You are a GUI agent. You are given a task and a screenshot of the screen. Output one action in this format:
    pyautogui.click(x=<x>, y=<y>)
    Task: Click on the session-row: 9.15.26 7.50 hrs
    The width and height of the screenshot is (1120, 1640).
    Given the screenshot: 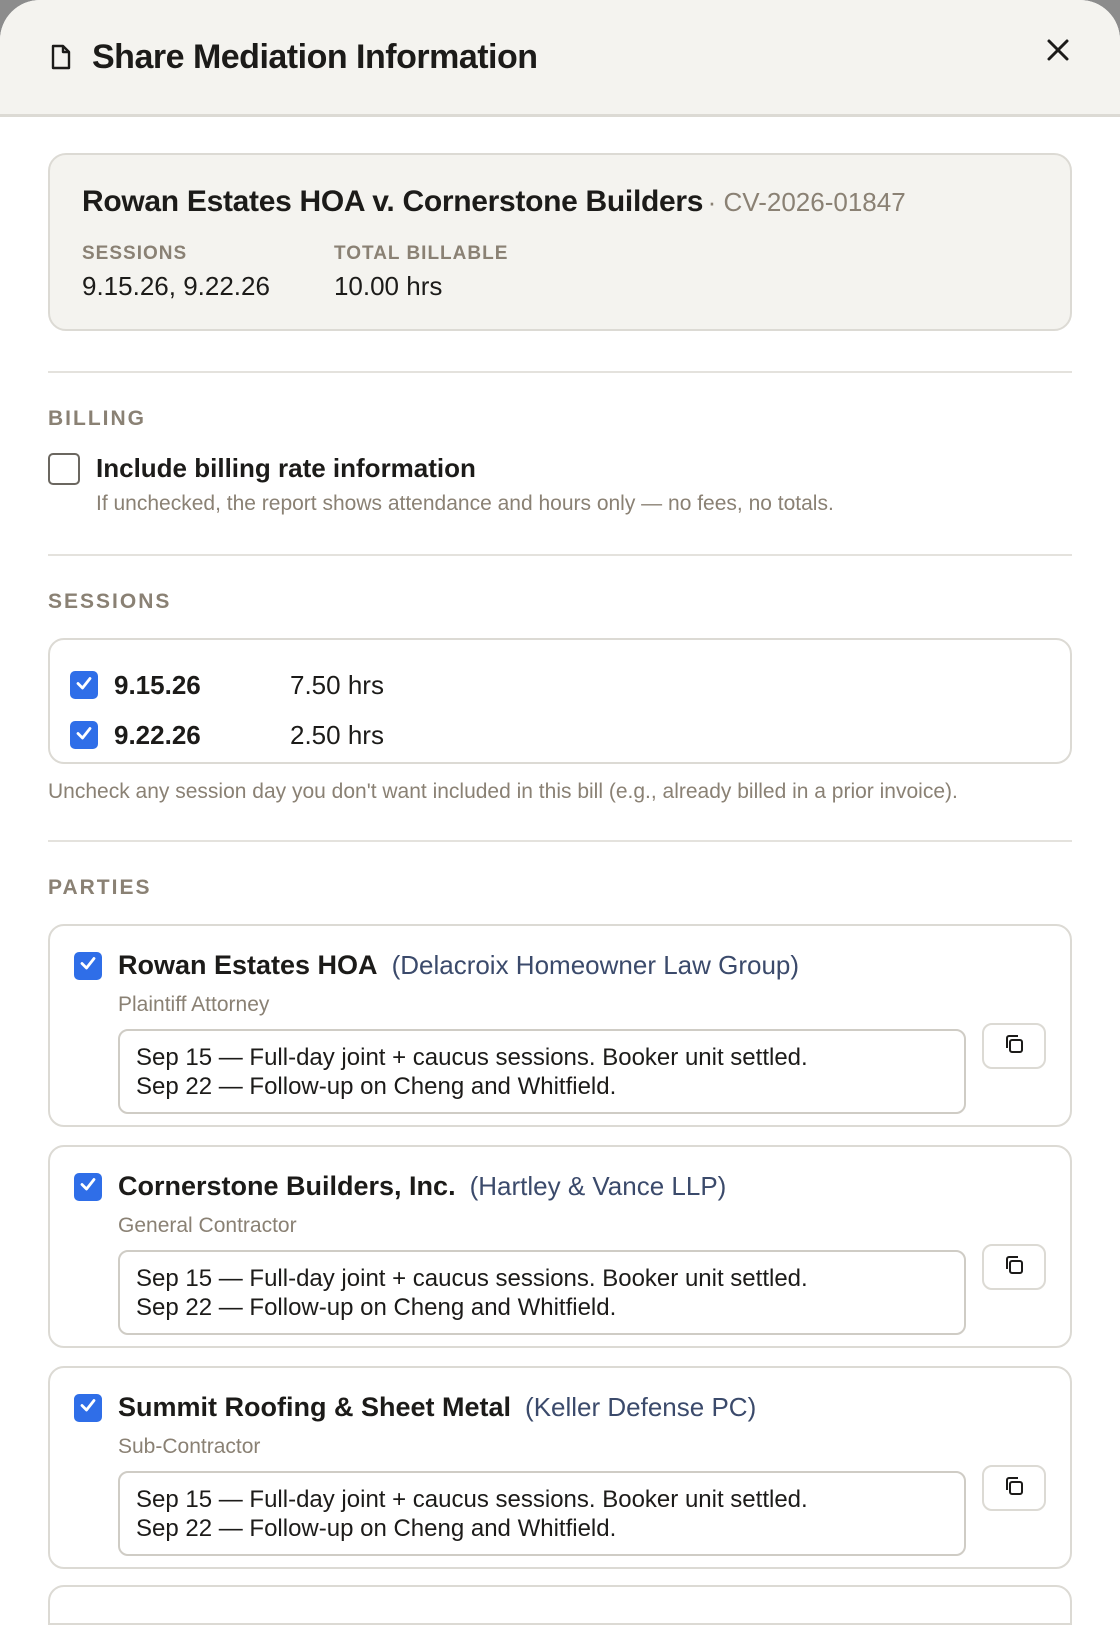 What is the action you would take?
    pyautogui.click(x=560, y=685)
    